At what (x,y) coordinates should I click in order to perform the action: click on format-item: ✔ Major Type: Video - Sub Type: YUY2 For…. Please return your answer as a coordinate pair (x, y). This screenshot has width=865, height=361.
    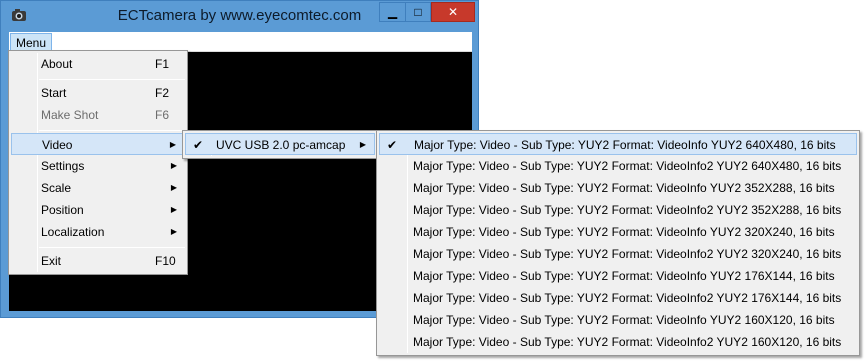
    Looking at the image, I should click on (618, 144).